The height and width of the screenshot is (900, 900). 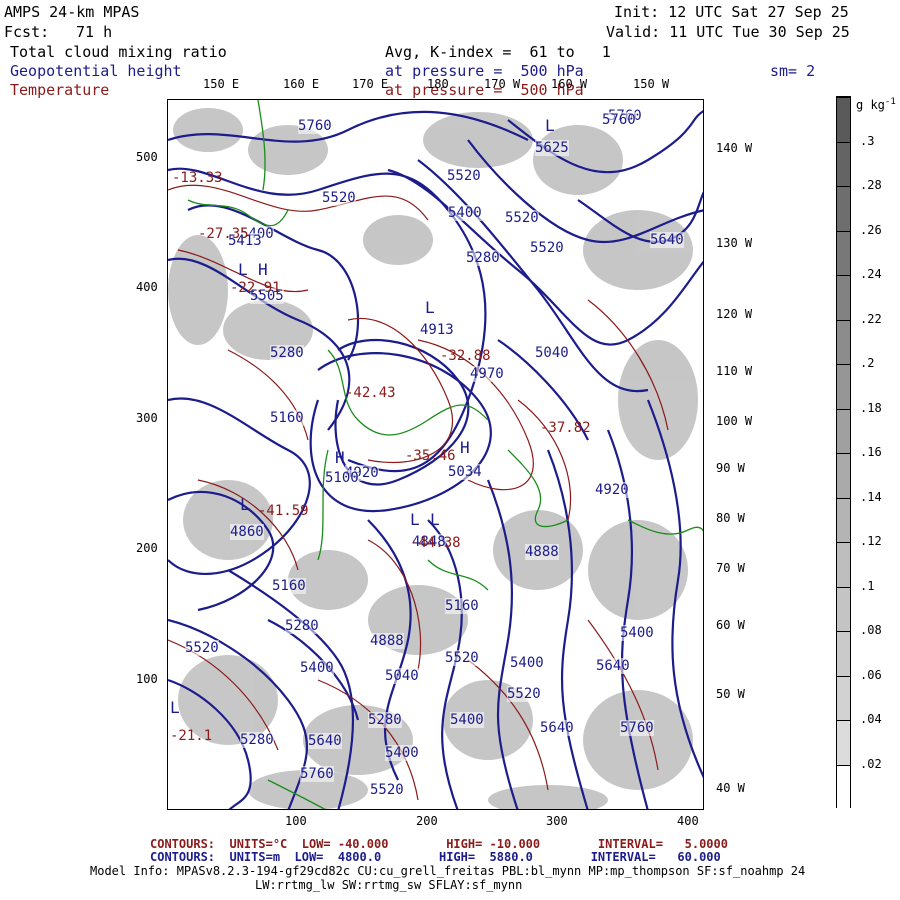 What do you see at coordinates (147, 287) in the screenshot?
I see `y-tick-400: 400` at bounding box center [147, 287].